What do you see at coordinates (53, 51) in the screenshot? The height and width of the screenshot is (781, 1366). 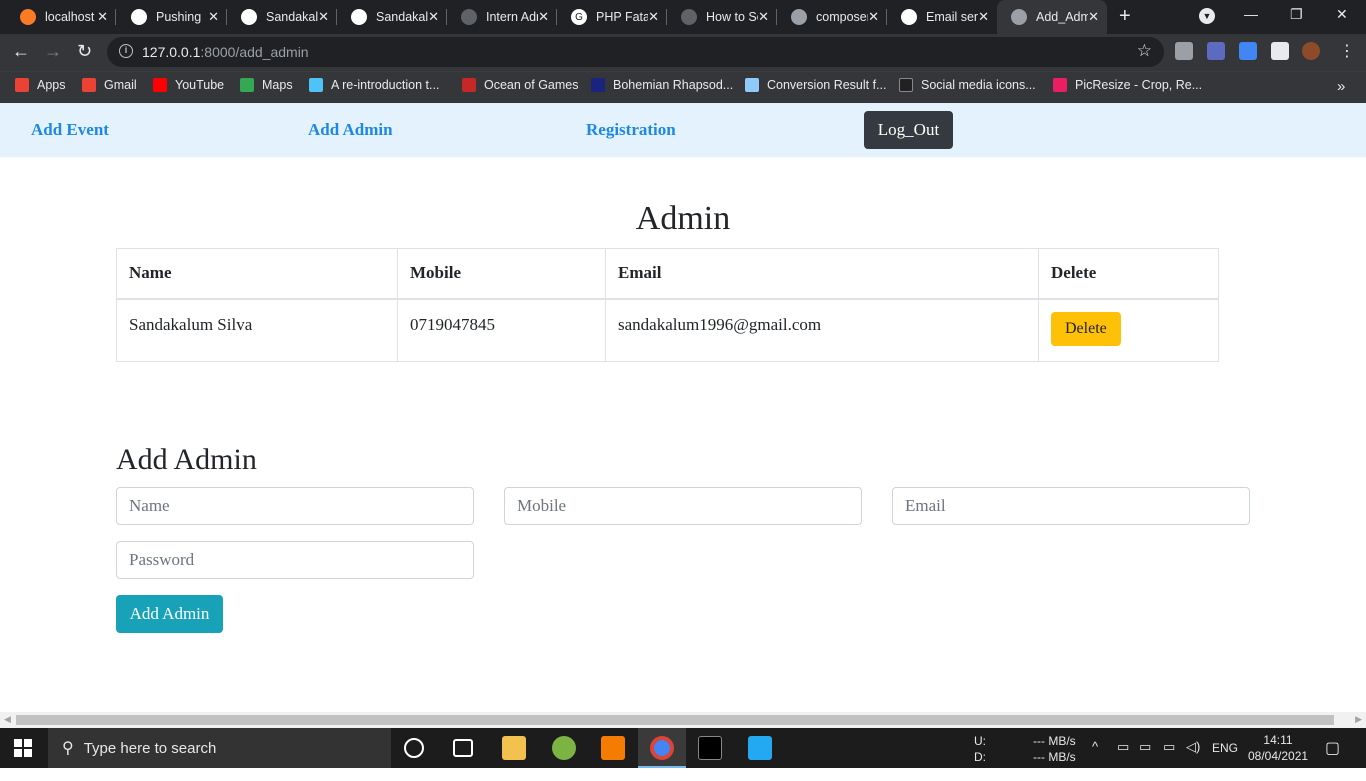 I see `forward-icon: →` at bounding box center [53, 51].